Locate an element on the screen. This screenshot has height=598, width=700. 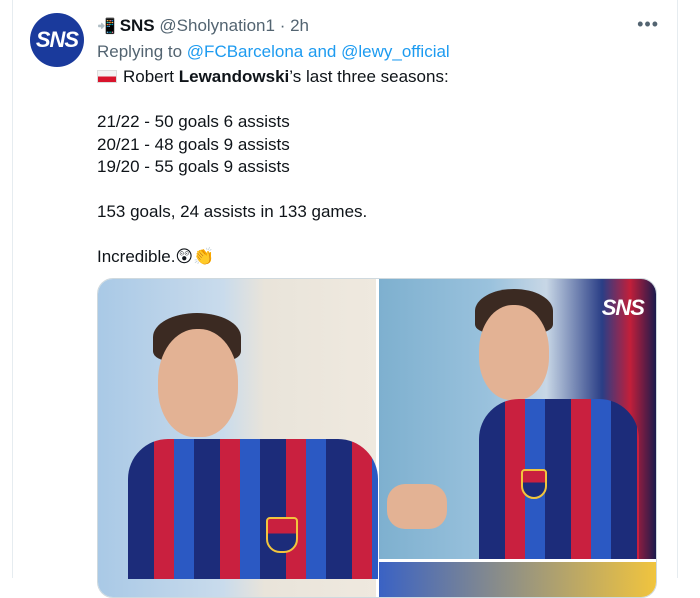
intro-text-end: ’s last three seasons: is located at coordinates (369, 76).